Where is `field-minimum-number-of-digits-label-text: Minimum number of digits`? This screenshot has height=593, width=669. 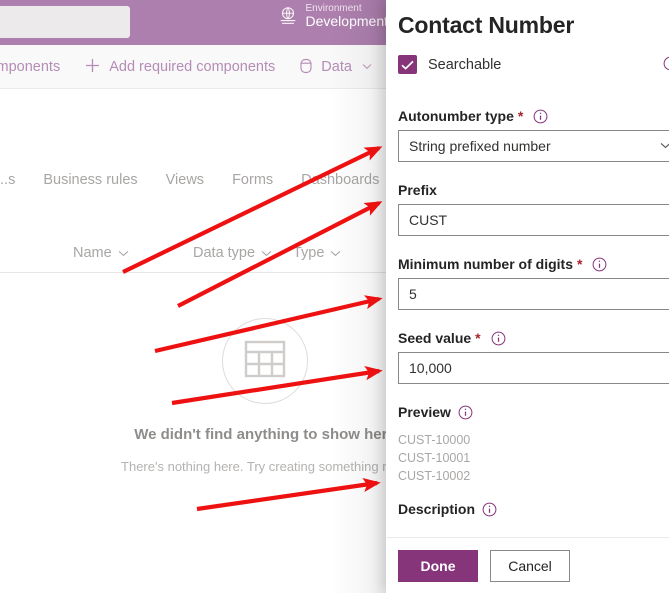
field-minimum-number-of-digits-label-text: Minimum number of digits is located at coordinates (485, 264).